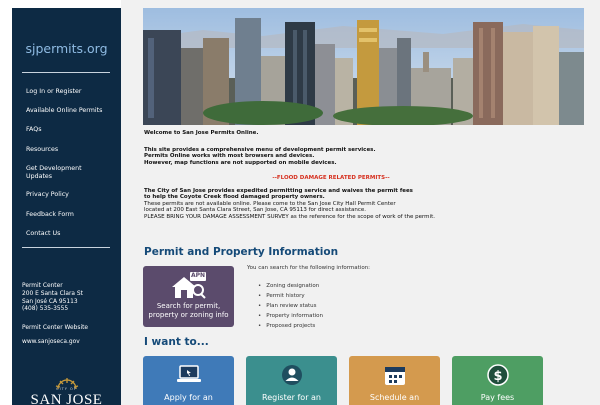 This screenshot has height=405, width=600. What do you see at coordinates (188, 306) in the screenshot?
I see `search-label-line1: Search for permit,` at bounding box center [188, 306].